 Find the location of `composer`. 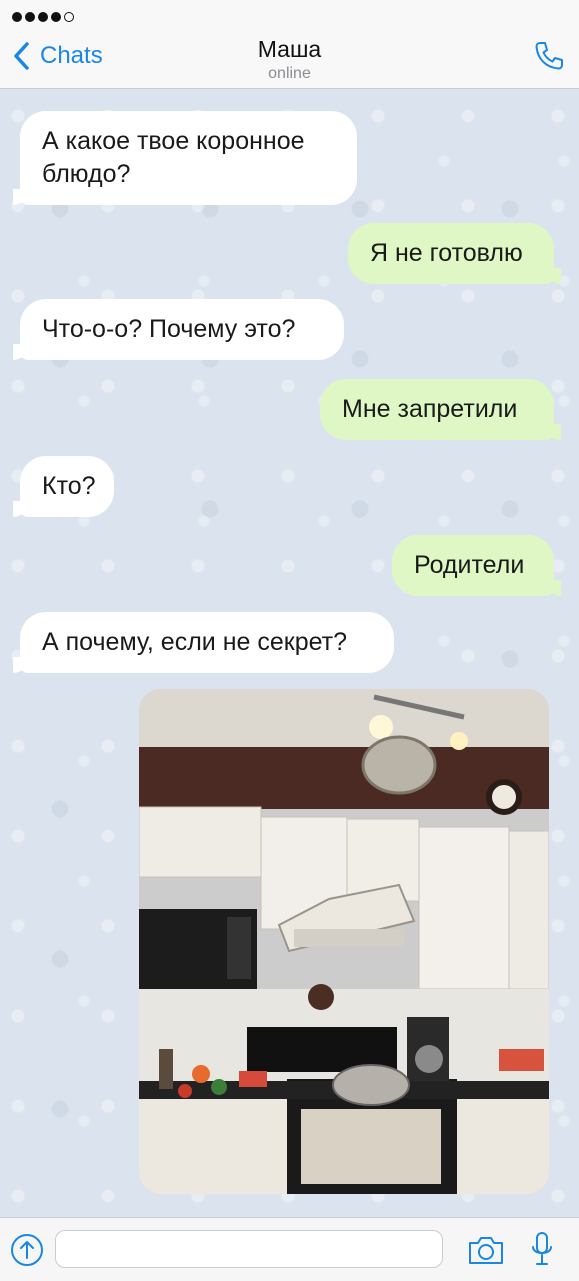

composer is located at coordinates (289, 1249).